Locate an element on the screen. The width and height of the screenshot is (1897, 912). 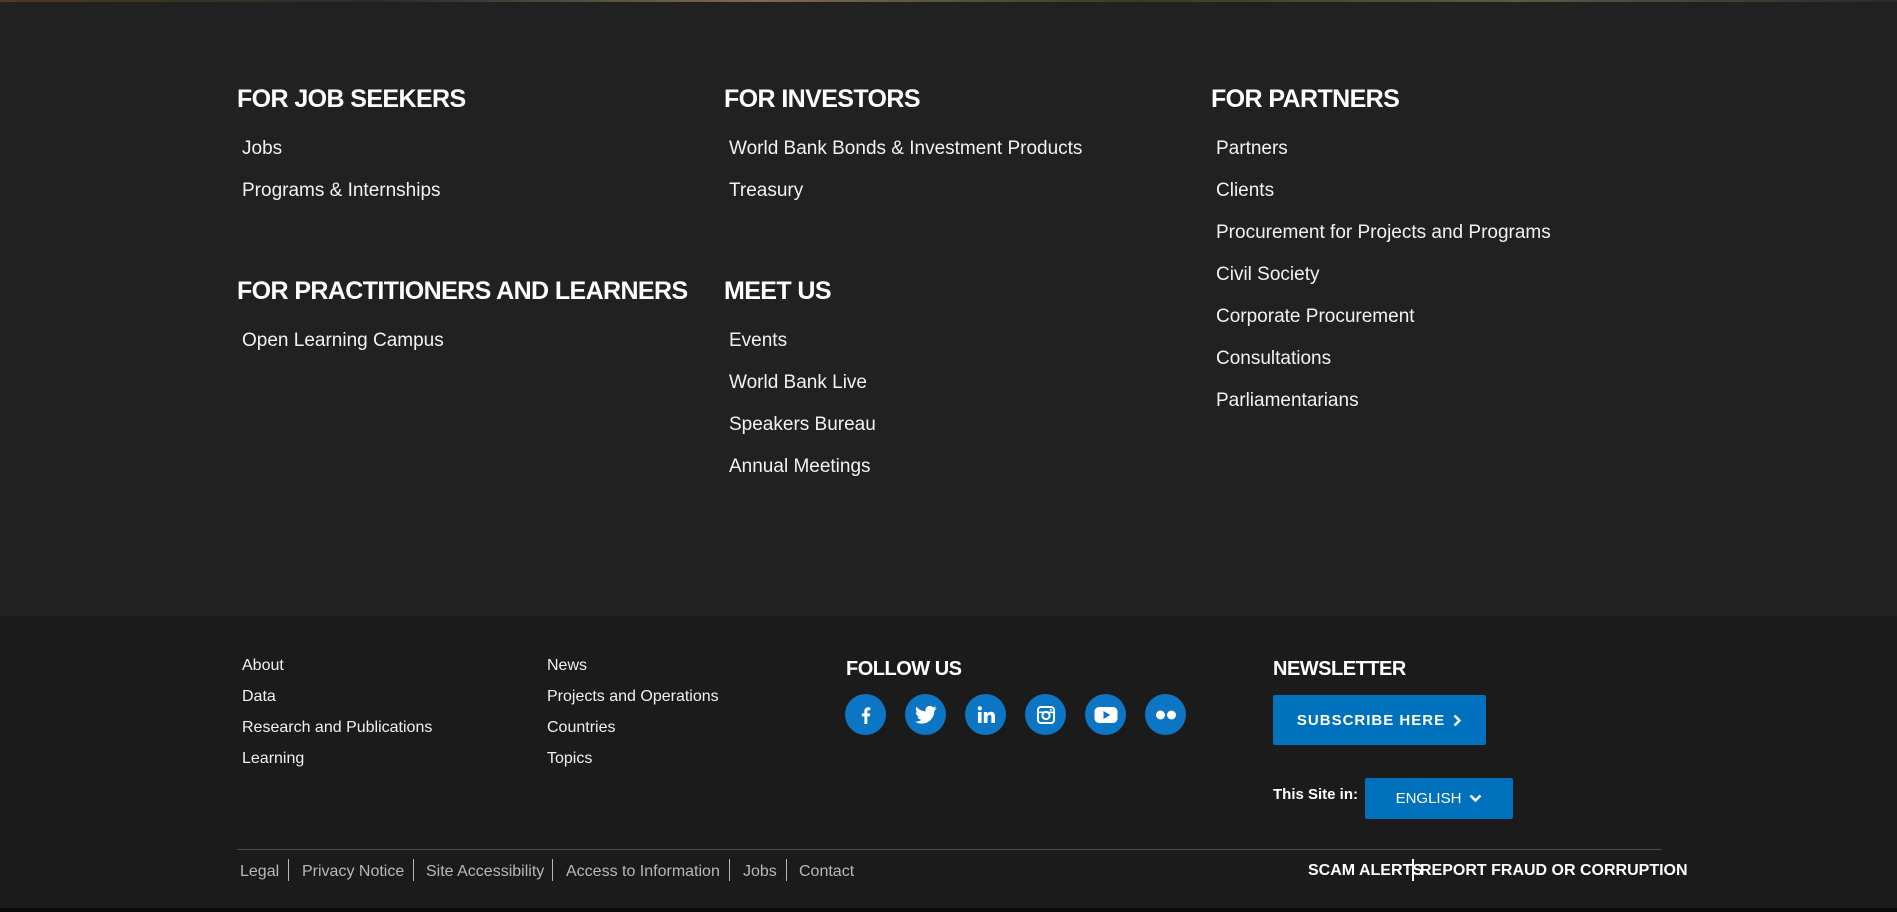
page-bottom-edge is located at coordinates (948, 910).